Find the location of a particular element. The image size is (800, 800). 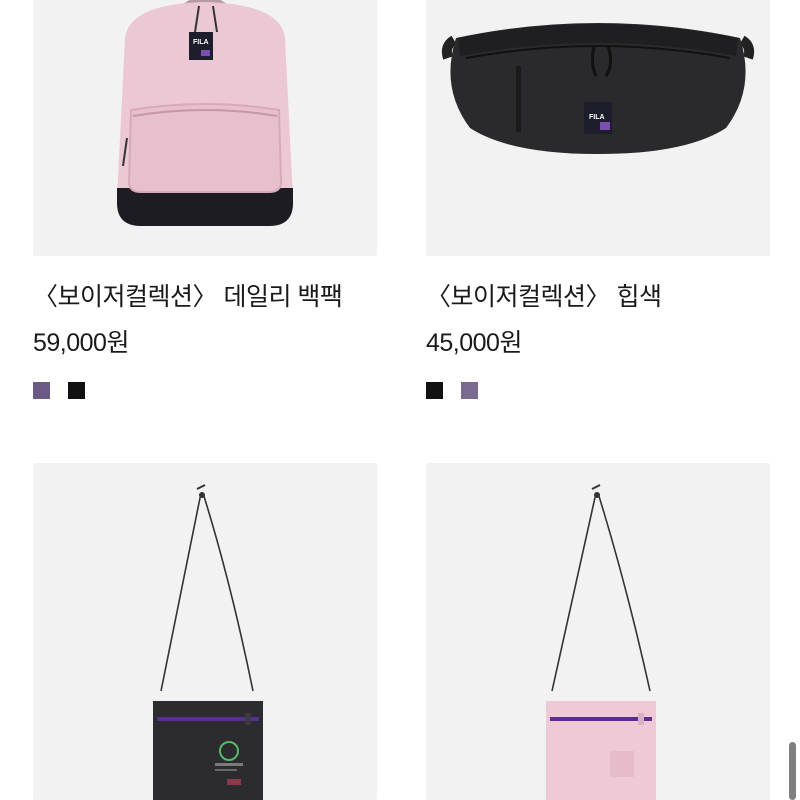

black-cross-pouch-image is located at coordinates (208, 642).